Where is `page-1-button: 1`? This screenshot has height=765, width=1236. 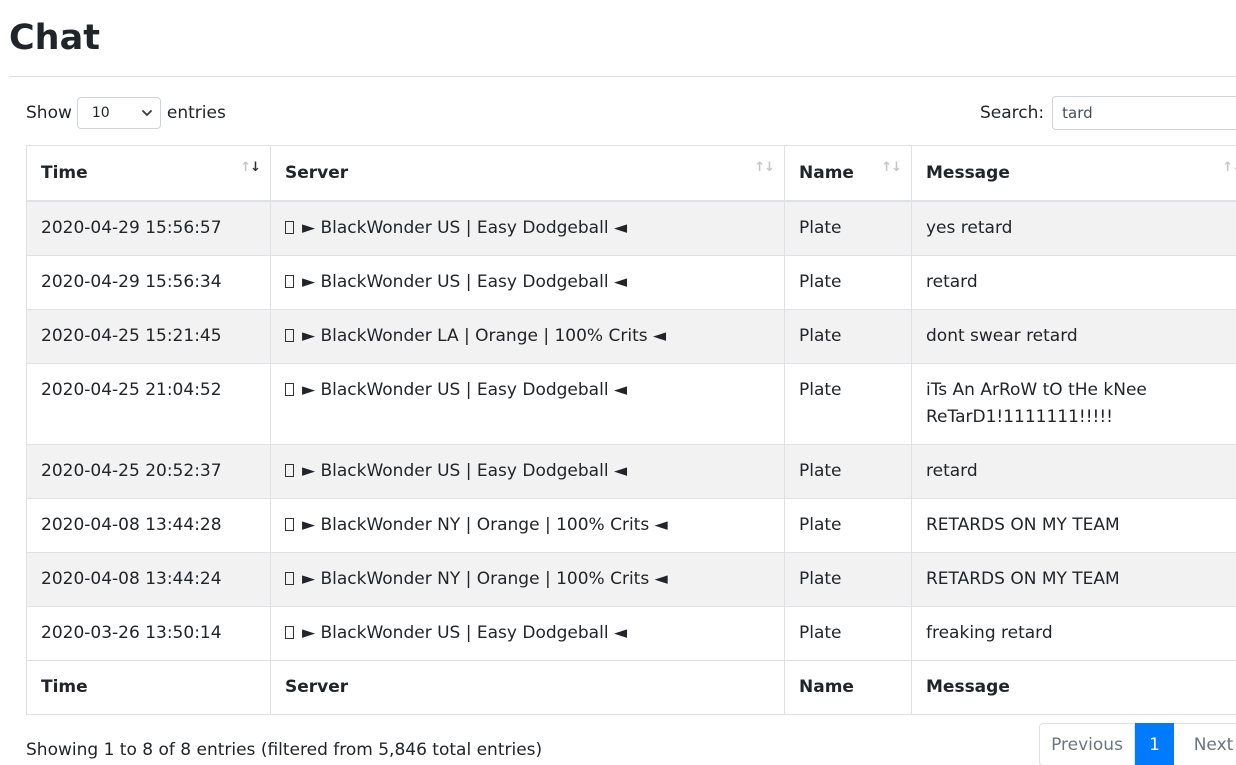
page-1-button: 1 is located at coordinates (1154, 744).